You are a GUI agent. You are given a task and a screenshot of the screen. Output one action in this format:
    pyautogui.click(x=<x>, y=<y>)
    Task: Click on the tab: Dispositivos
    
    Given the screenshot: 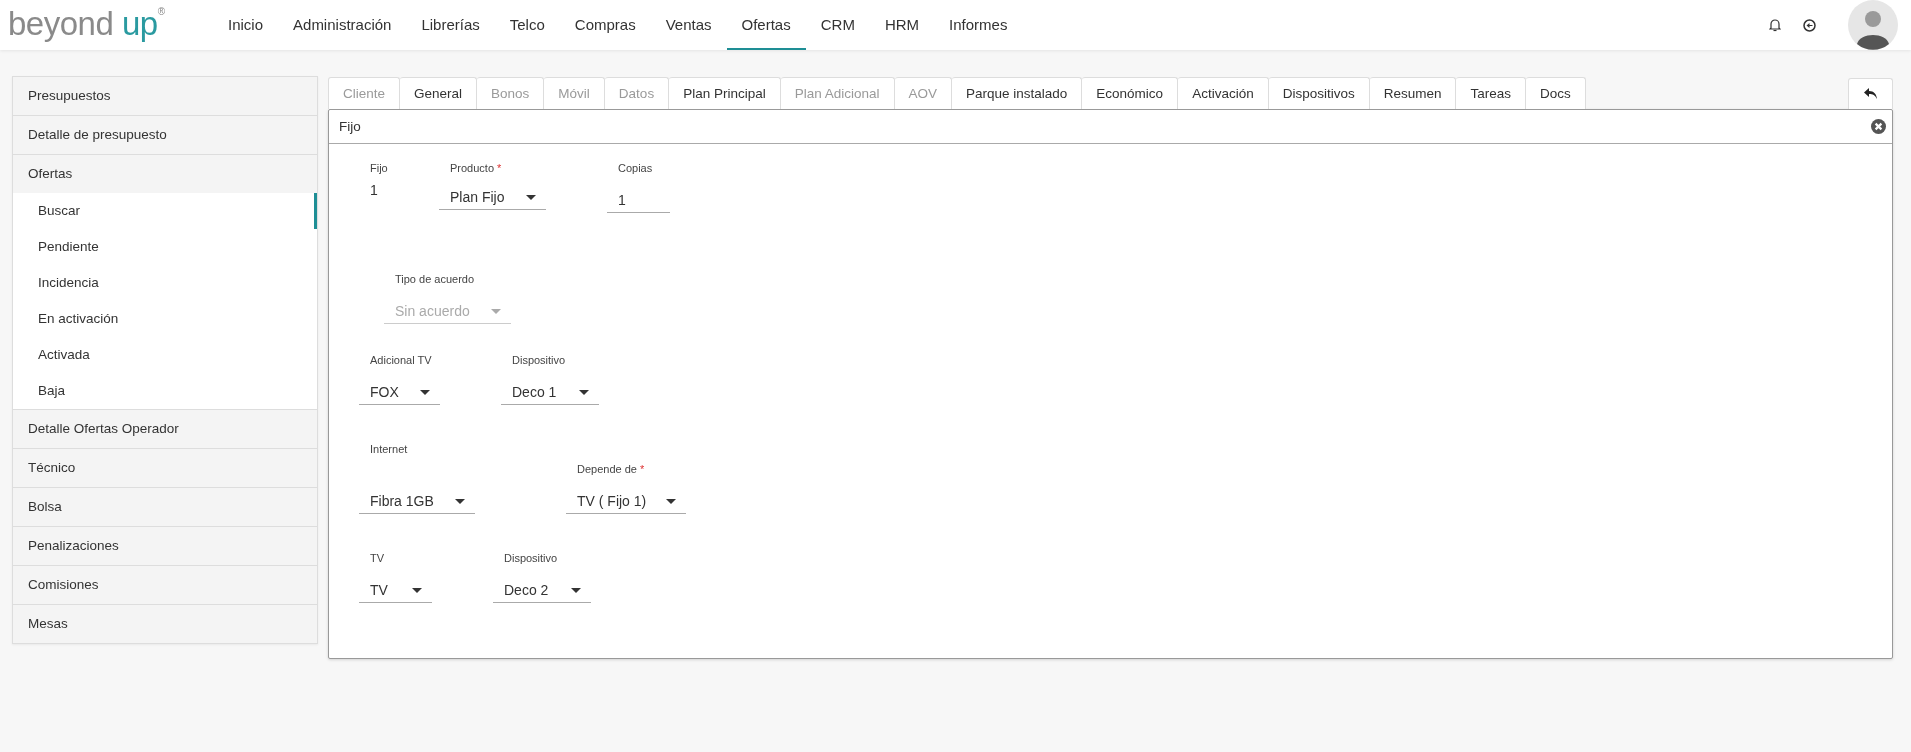 What is the action you would take?
    pyautogui.click(x=1319, y=93)
    